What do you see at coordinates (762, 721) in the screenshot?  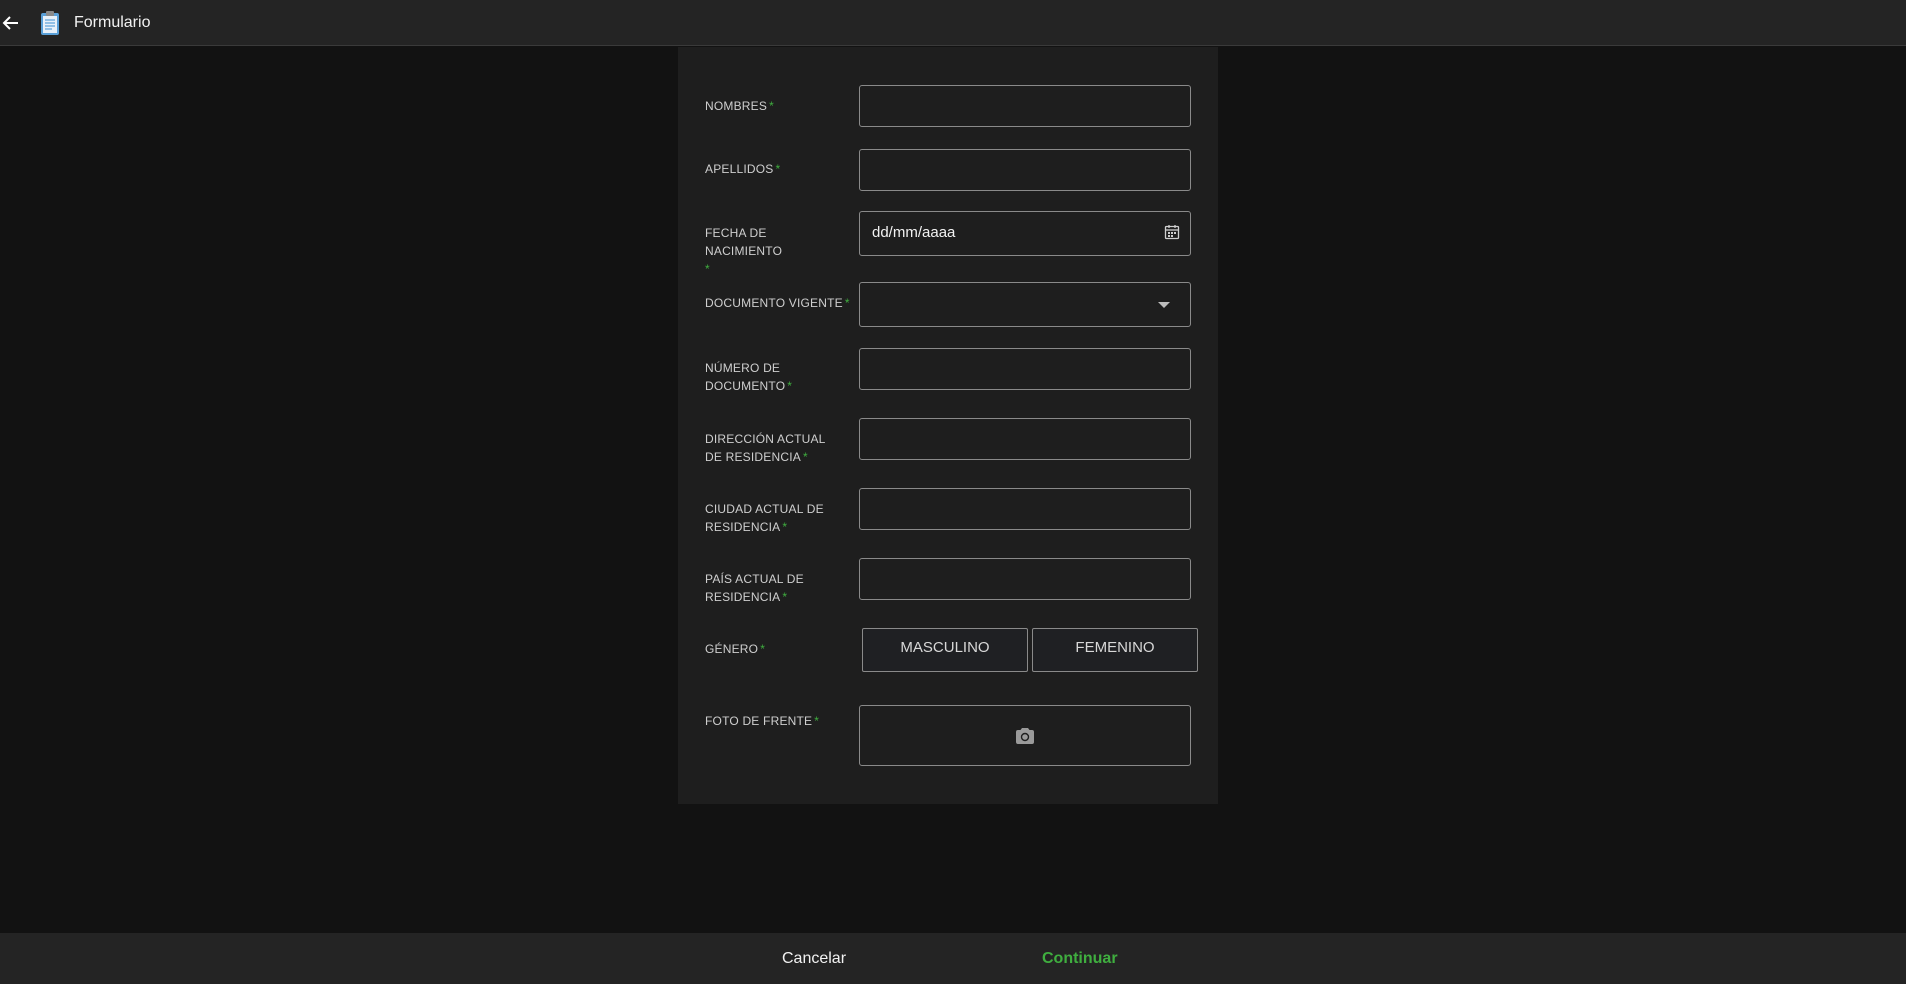 I see `foto-frente-label: FOTO DE FRENTE *` at bounding box center [762, 721].